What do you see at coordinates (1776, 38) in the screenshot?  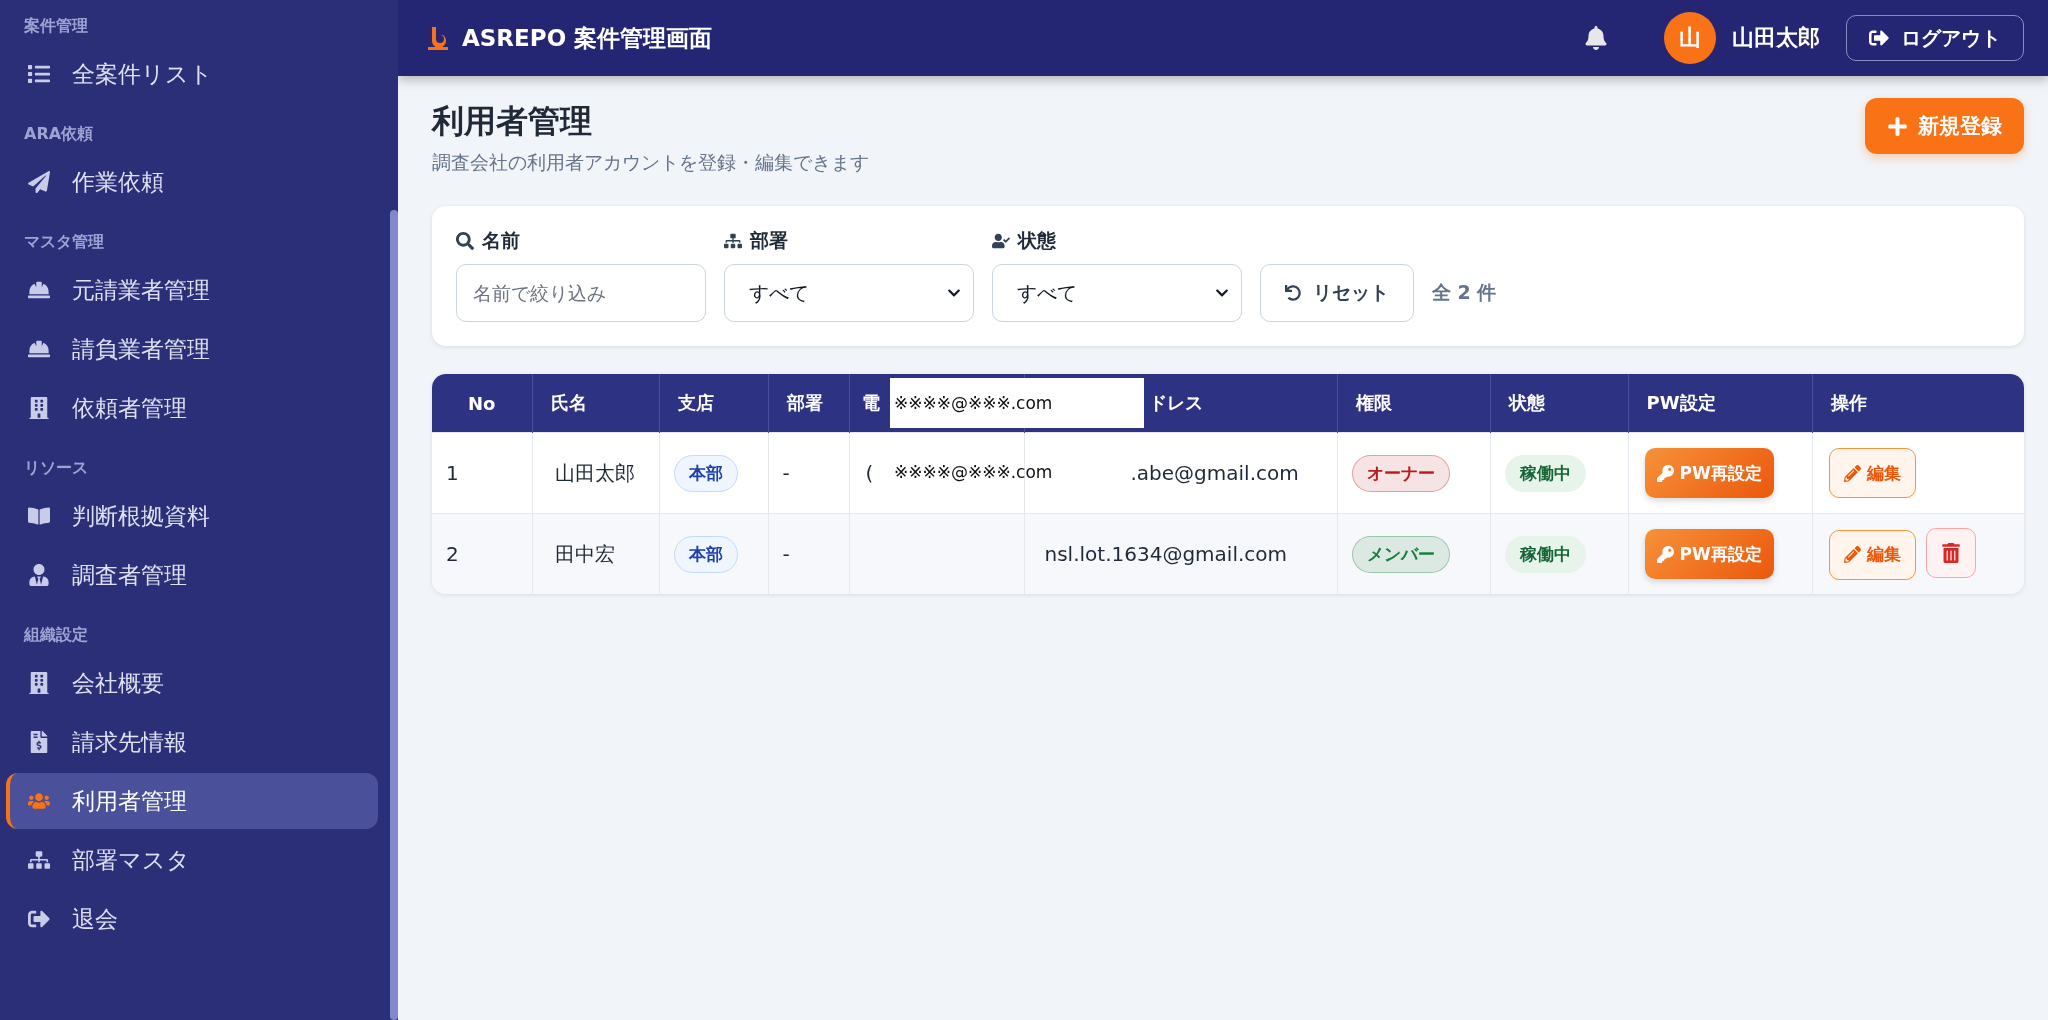 I see `user-name: 山田太郎` at bounding box center [1776, 38].